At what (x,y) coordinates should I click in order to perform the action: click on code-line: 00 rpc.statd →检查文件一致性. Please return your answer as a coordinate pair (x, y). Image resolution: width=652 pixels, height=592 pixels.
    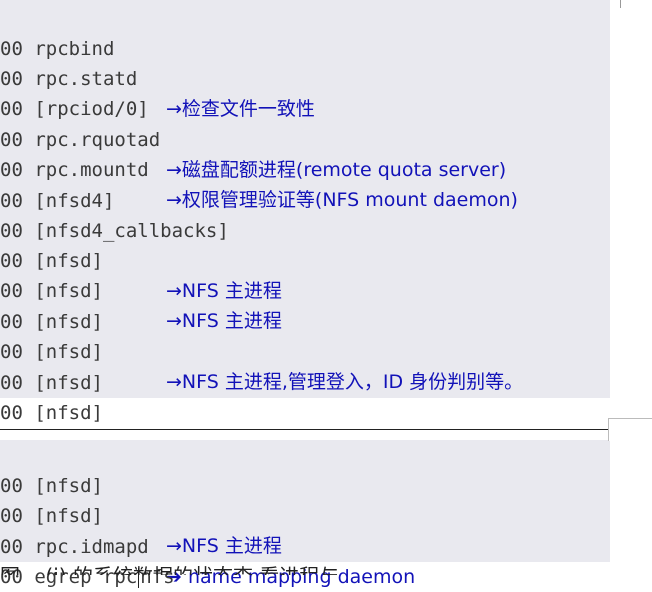
    Looking at the image, I should click on (157, 77).